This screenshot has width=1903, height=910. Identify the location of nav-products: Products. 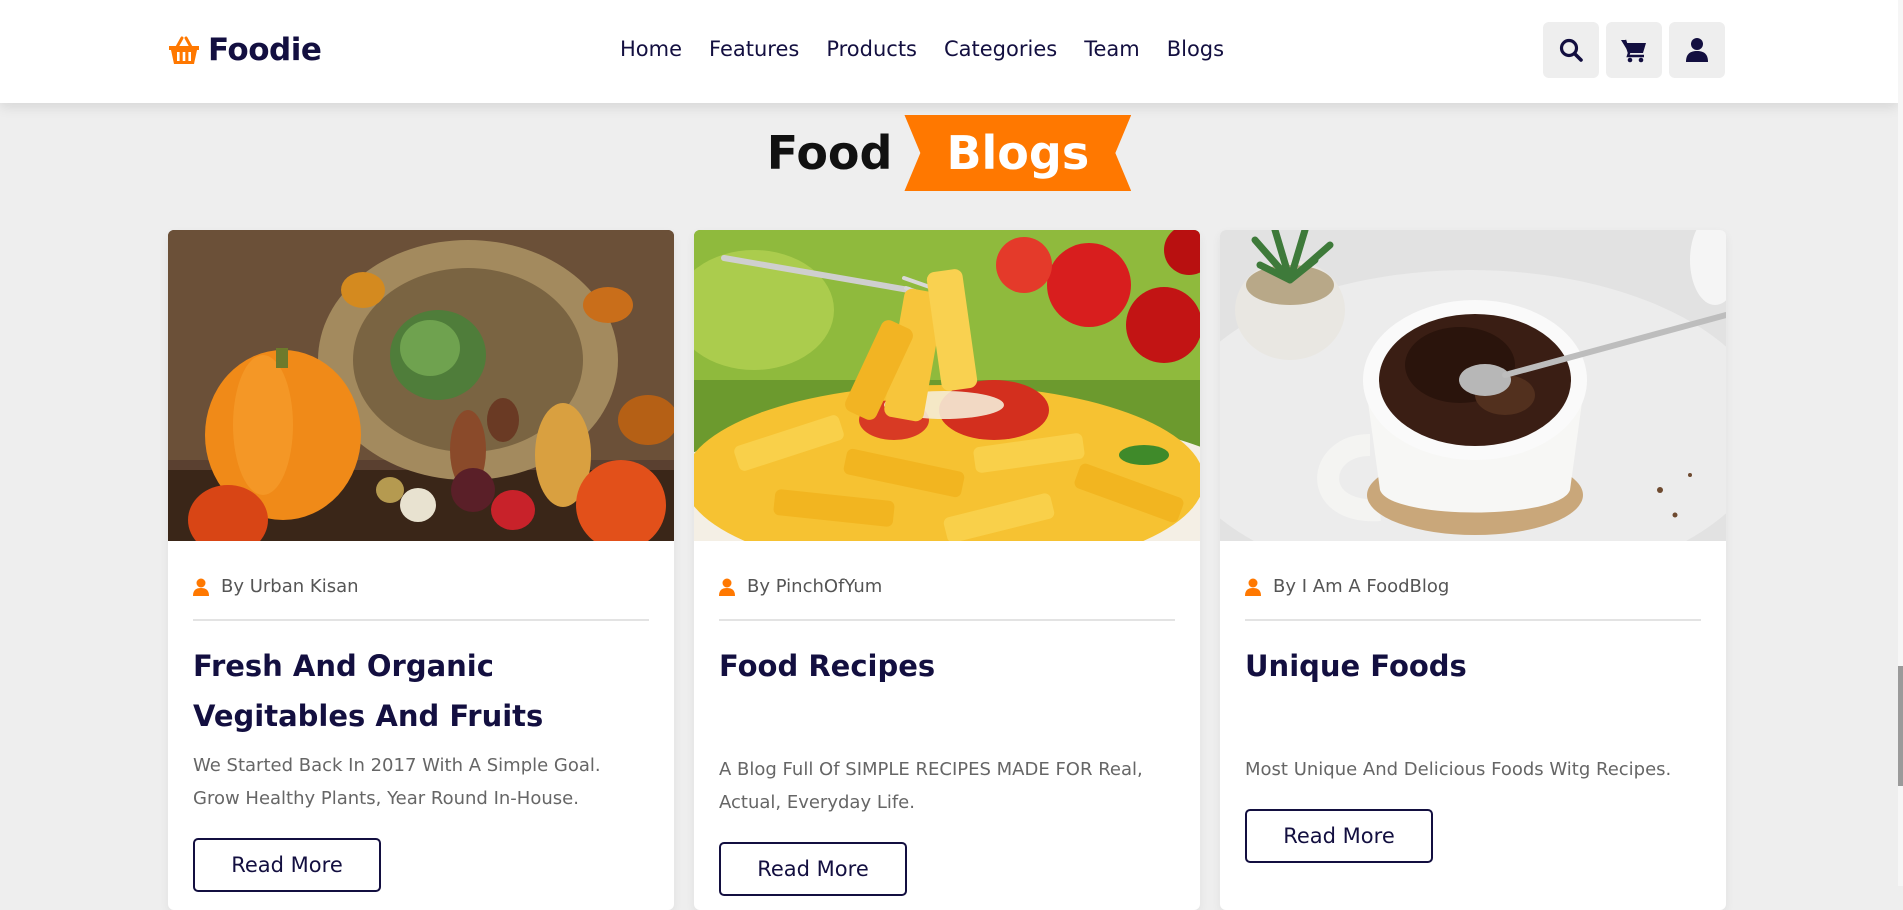
(871, 49).